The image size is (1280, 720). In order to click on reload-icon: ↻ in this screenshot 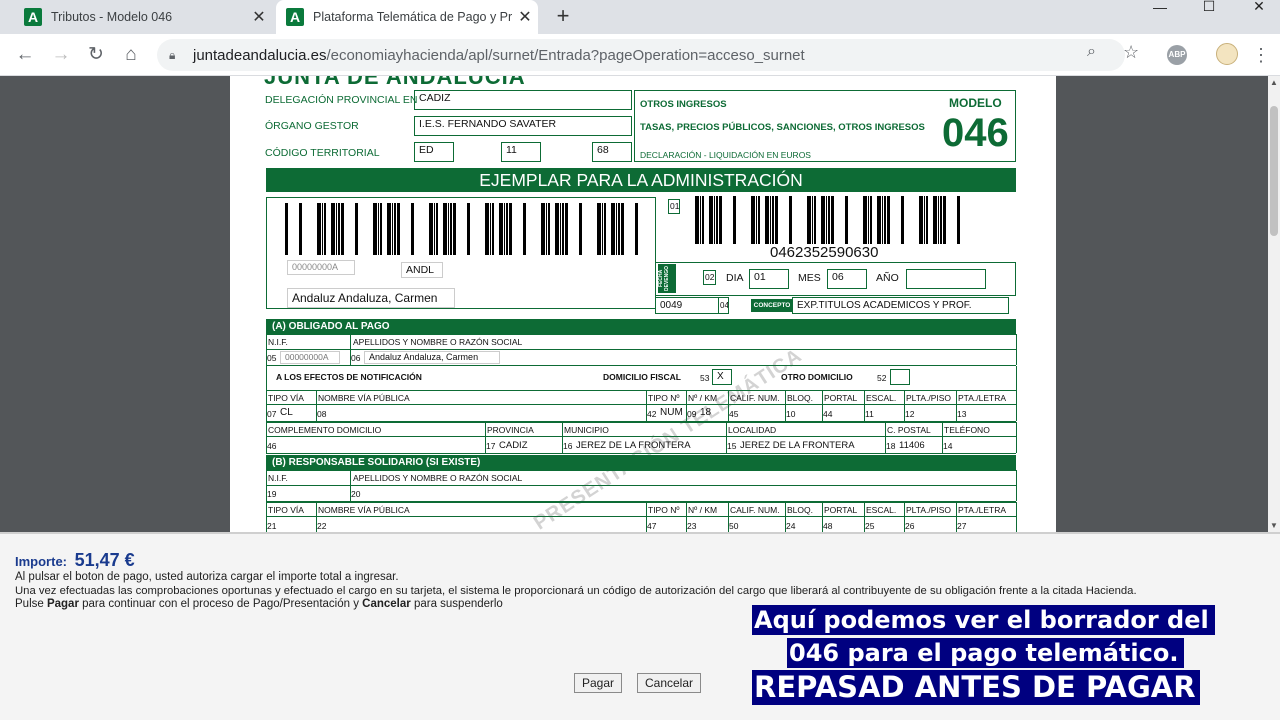, I will do `click(96, 55)`.